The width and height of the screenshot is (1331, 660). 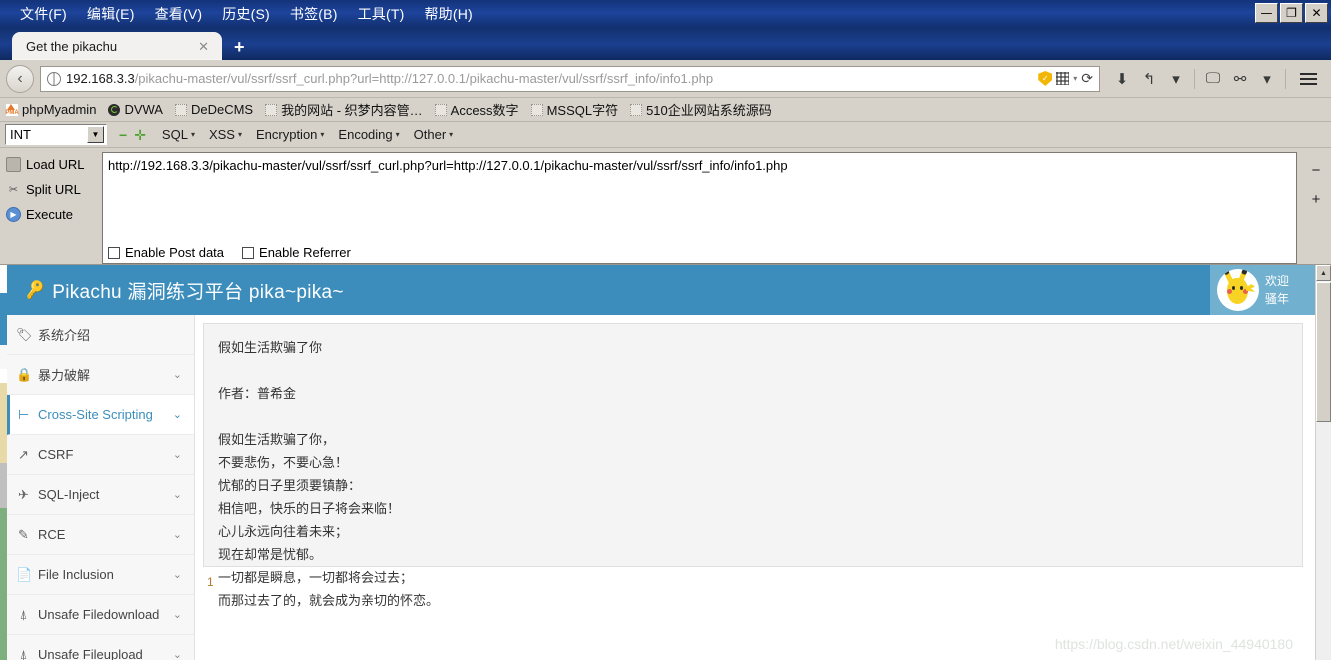 What do you see at coordinates (100, 575) in the screenshot?
I see `sidebar-item-file-inclusion: 📄 File Inclusion ⌄` at bounding box center [100, 575].